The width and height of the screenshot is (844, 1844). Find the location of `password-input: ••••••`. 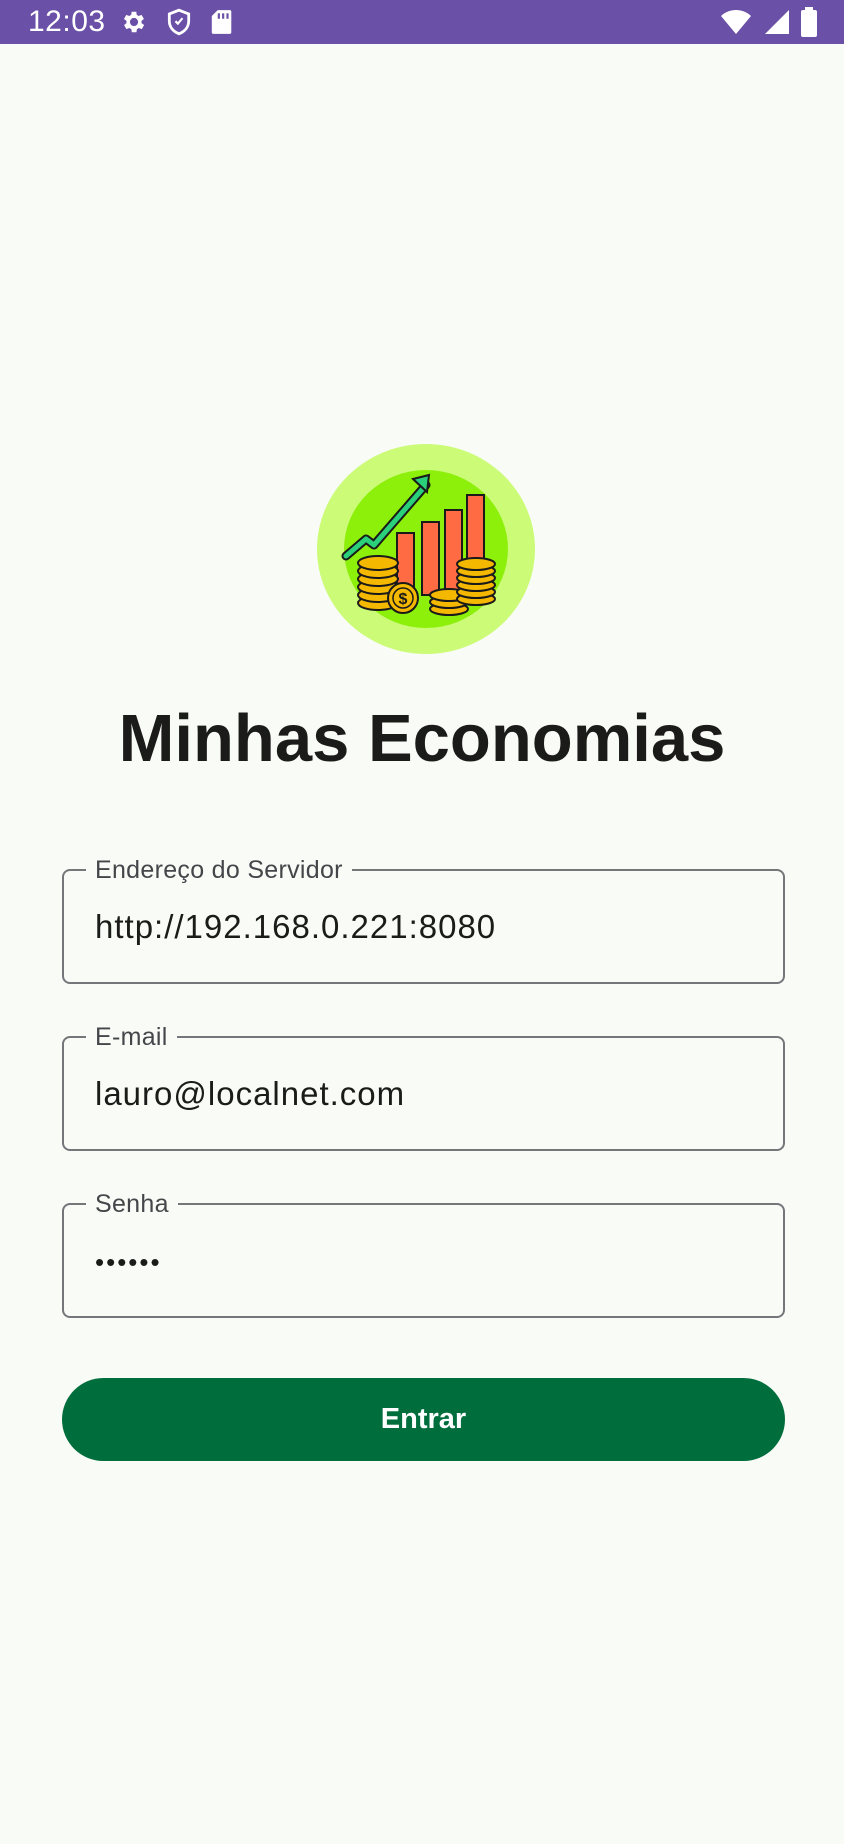

password-input: •••••• is located at coordinates (425, 1260).